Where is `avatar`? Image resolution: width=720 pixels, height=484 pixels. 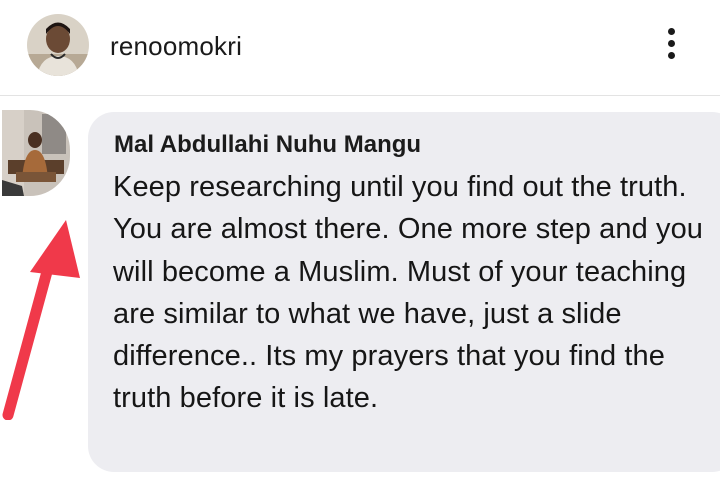 avatar is located at coordinates (58, 45).